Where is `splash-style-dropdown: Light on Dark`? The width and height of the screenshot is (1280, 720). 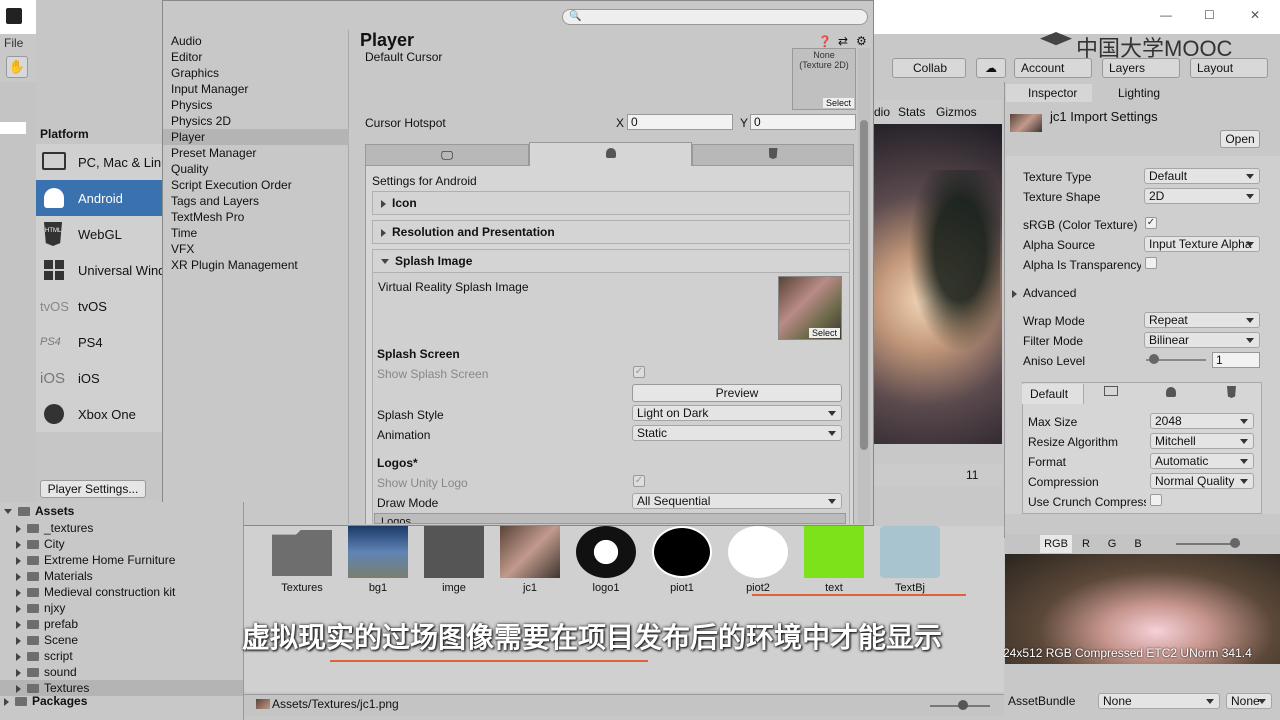
splash-style-dropdown: Light on Dark is located at coordinates (737, 413).